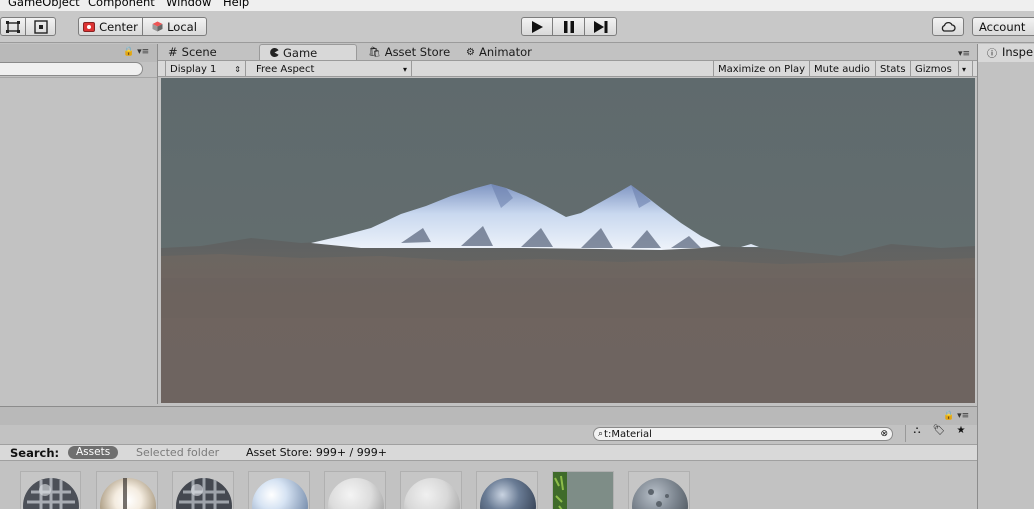 The height and width of the screenshot is (509, 1034). What do you see at coordinates (964, 54) in the screenshot?
I see `game-view-menu-icon: ▾≡` at bounding box center [964, 54].